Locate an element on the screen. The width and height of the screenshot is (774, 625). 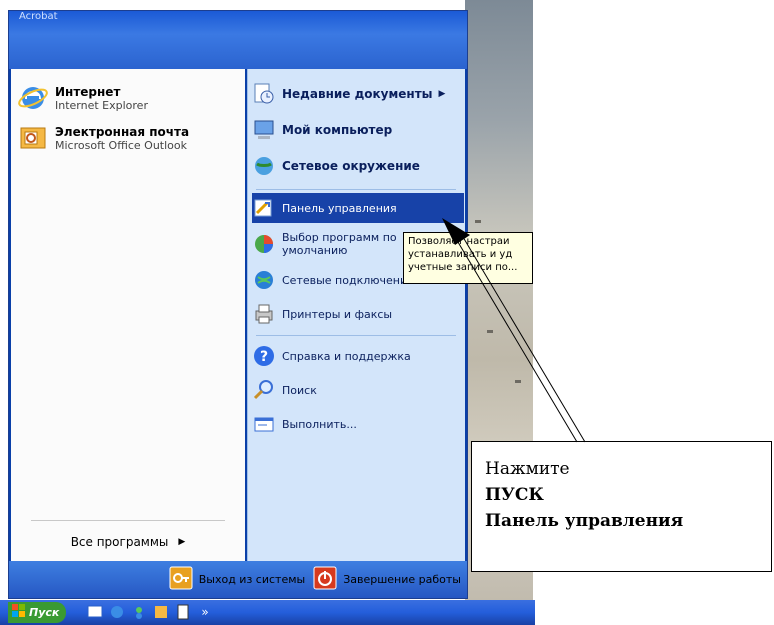
power-icon is located at coordinates (325, 579).